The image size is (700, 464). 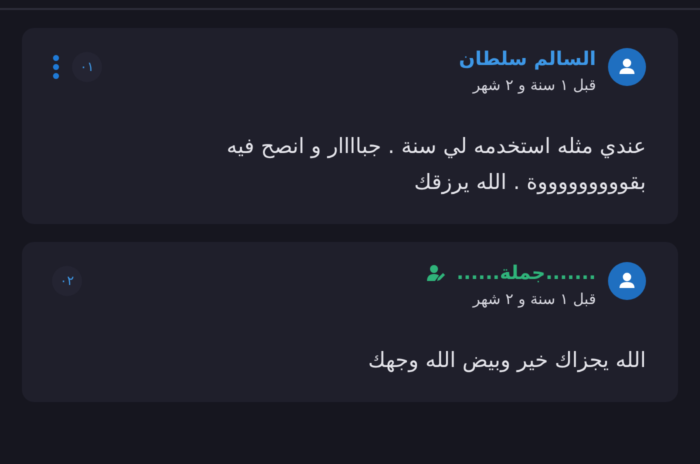 I want to click on comment-number: ٠١, so click(x=87, y=67).